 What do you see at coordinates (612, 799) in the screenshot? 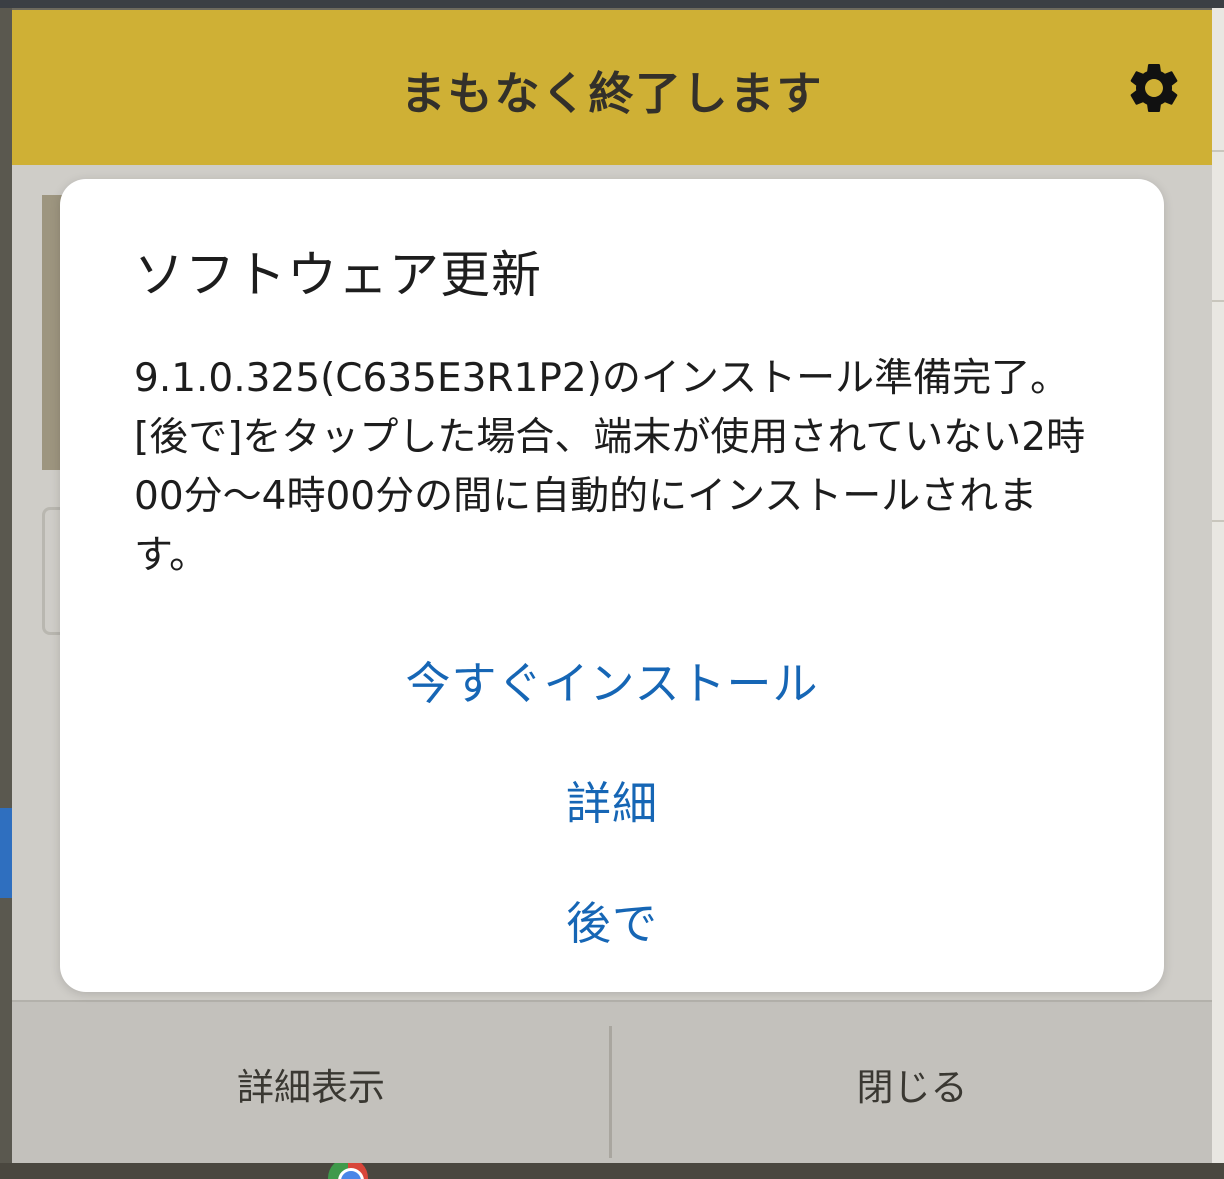
I see `details-button: 詳細` at bounding box center [612, 799].